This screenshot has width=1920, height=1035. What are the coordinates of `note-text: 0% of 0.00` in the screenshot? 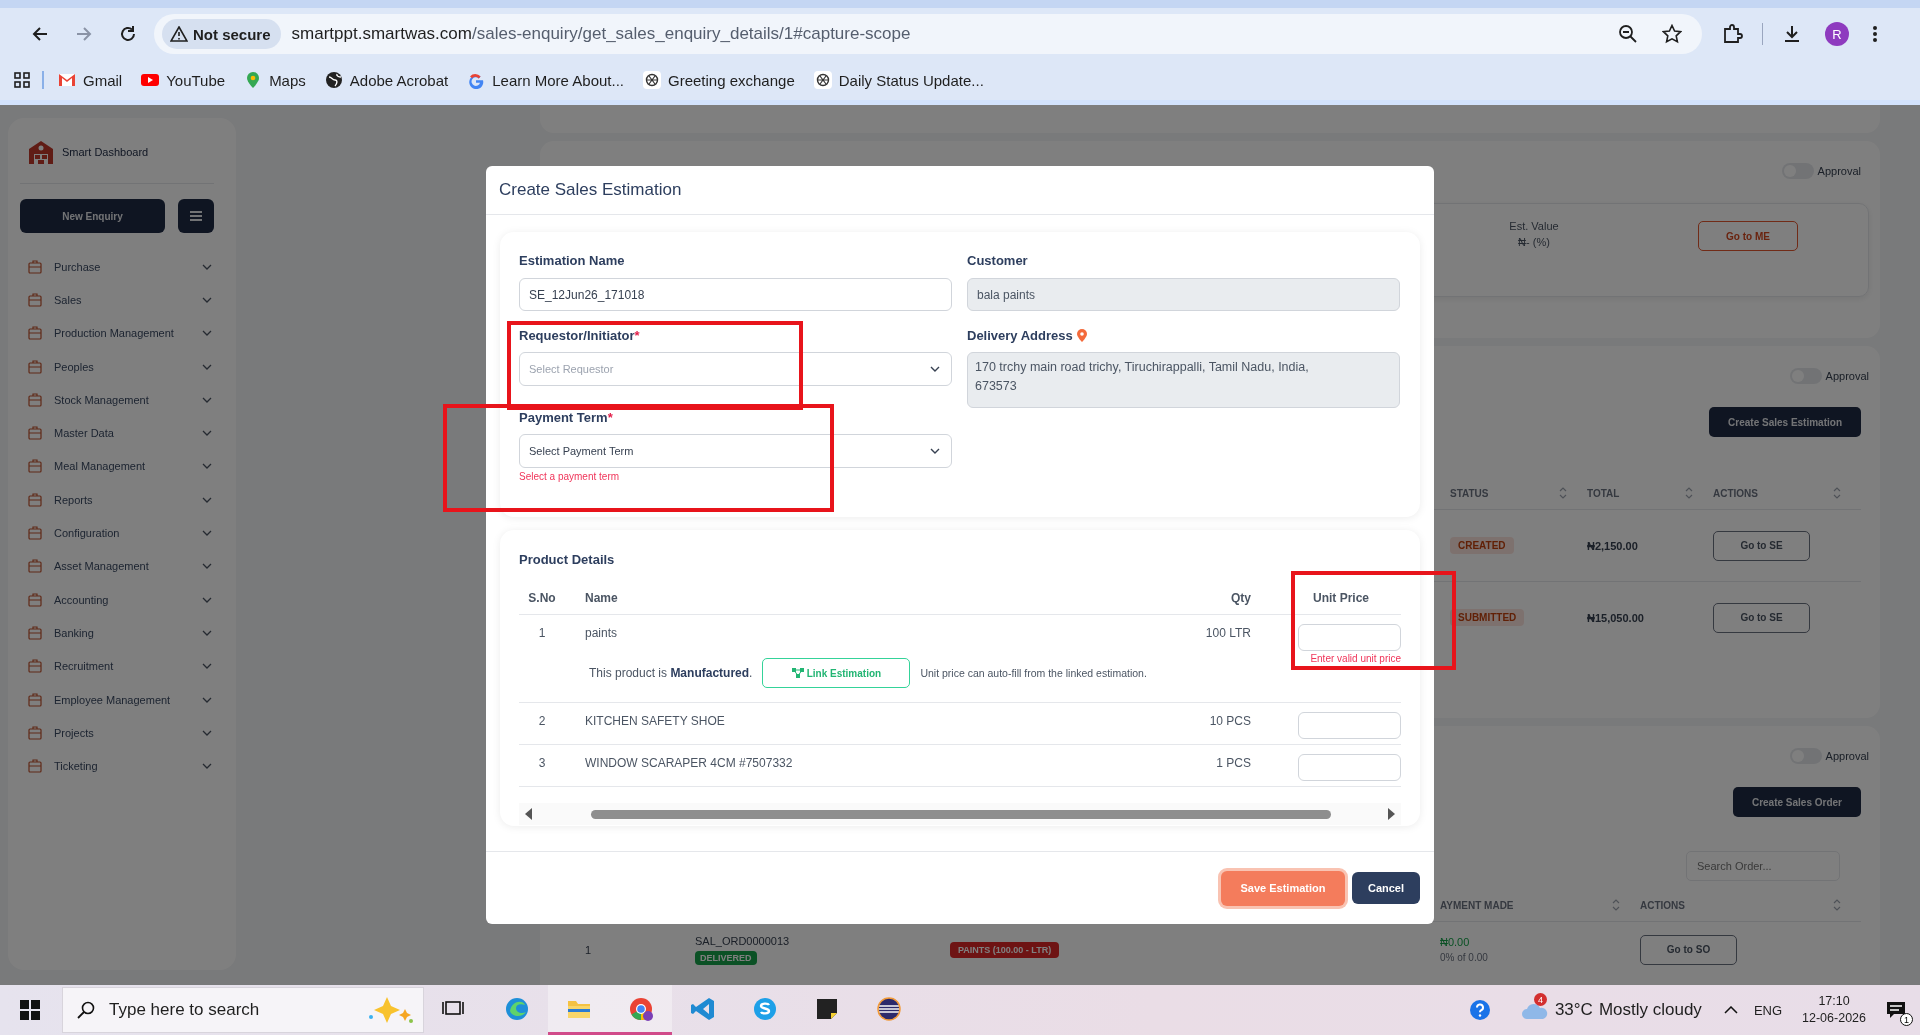 It's located at (1464, 957).